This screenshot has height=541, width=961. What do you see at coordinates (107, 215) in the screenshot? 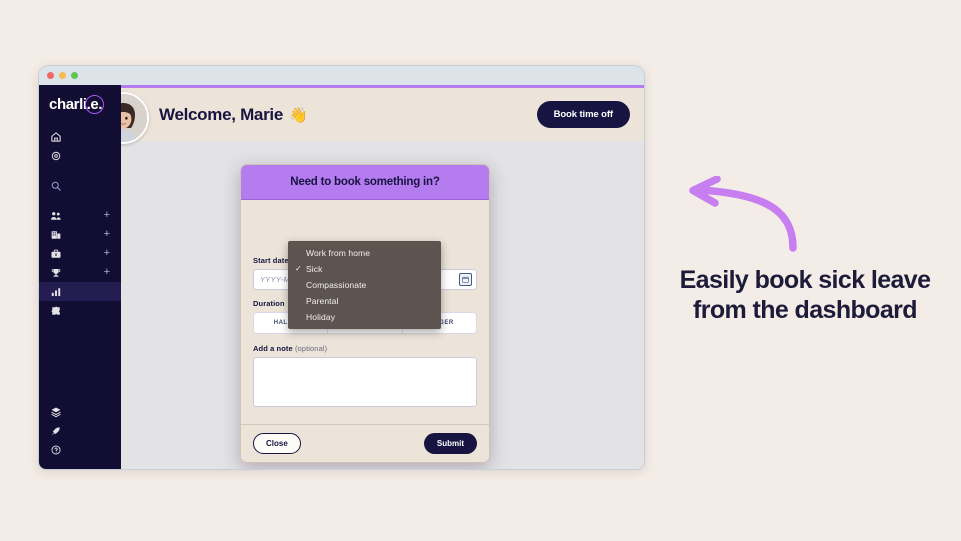
I see `sidebar-add-people: +` at bounding box center [107, 215].